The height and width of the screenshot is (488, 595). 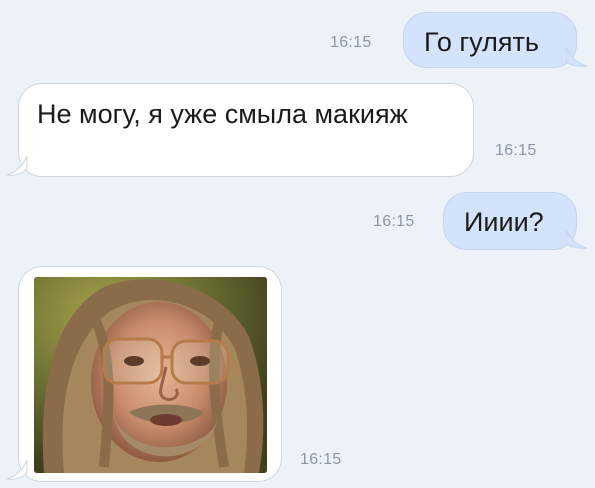 What do you see at coordinates (481, 42) in the screenshot?
I see `message-text: Го гулять` at bounding box center [481, 42].